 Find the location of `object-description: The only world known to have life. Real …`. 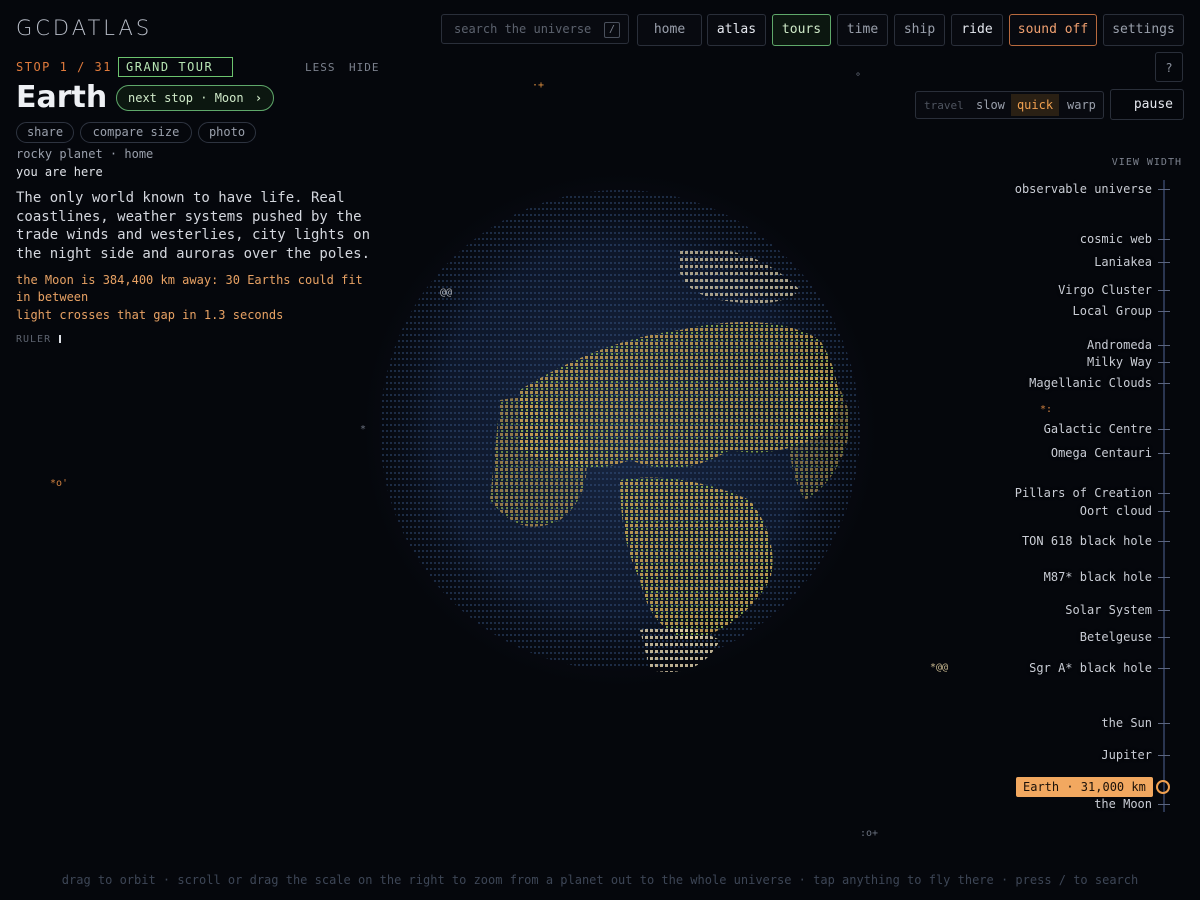

object-description: The only world known to have life. Real … is located at coordinates (193, 226).